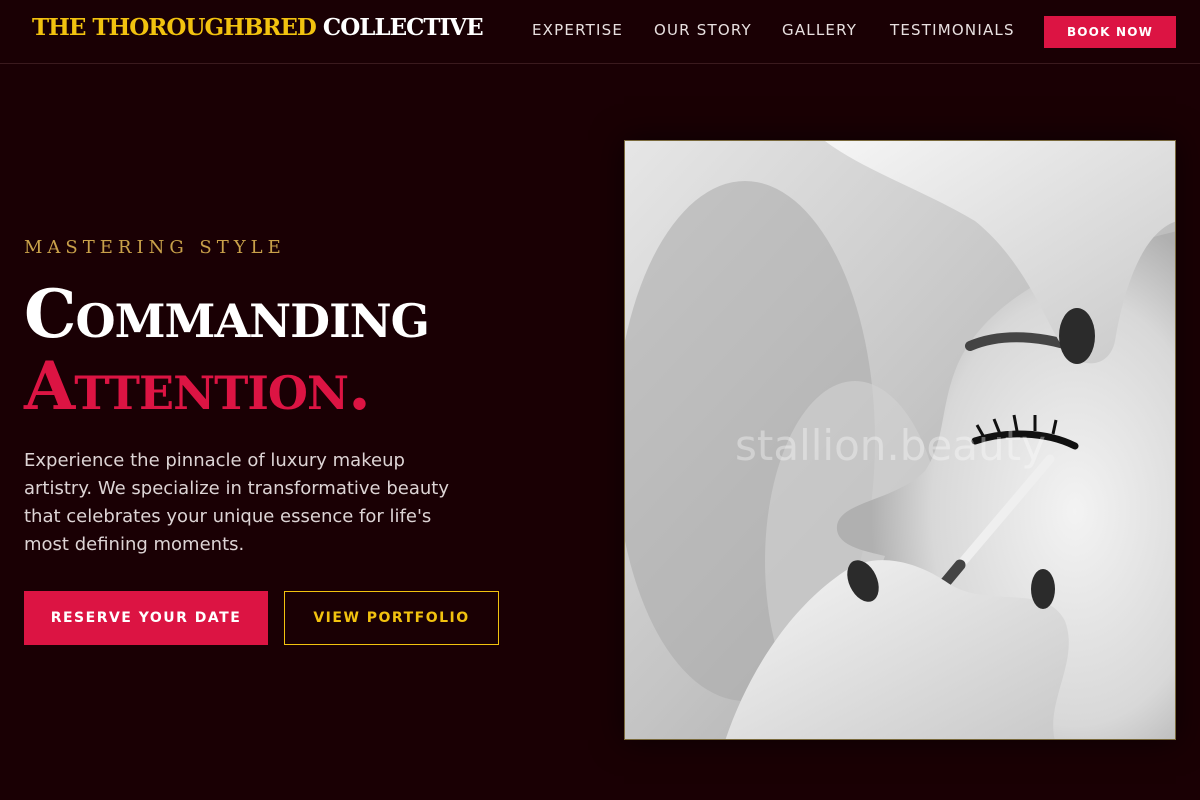  I want to click on brand-name-part1: THE THOROUGHBRED, so click(174, 27).